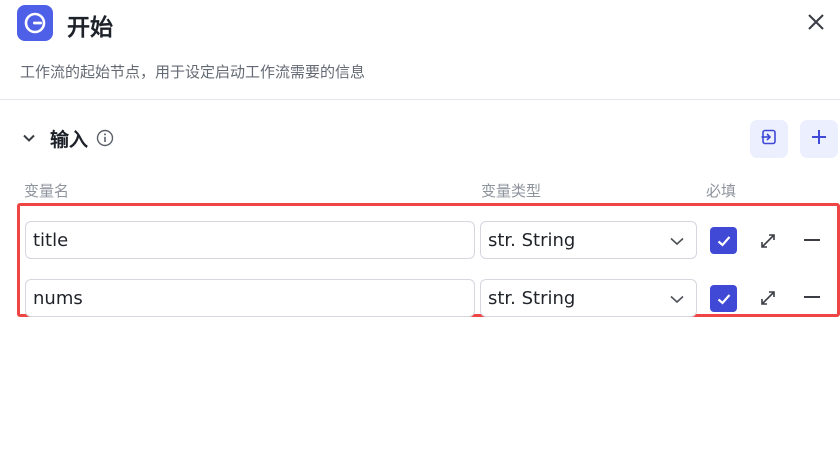 The height and width of the screenshot is (466, 840). I want to click on plus-icon, so click(819, 139).